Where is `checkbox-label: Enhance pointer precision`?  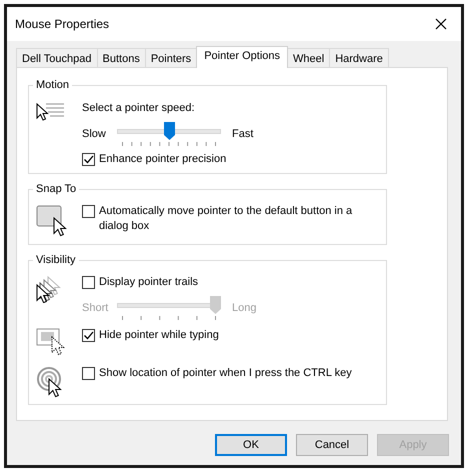 checkbox-label: Enhance pointer precision is located at coordinates (231, 159).